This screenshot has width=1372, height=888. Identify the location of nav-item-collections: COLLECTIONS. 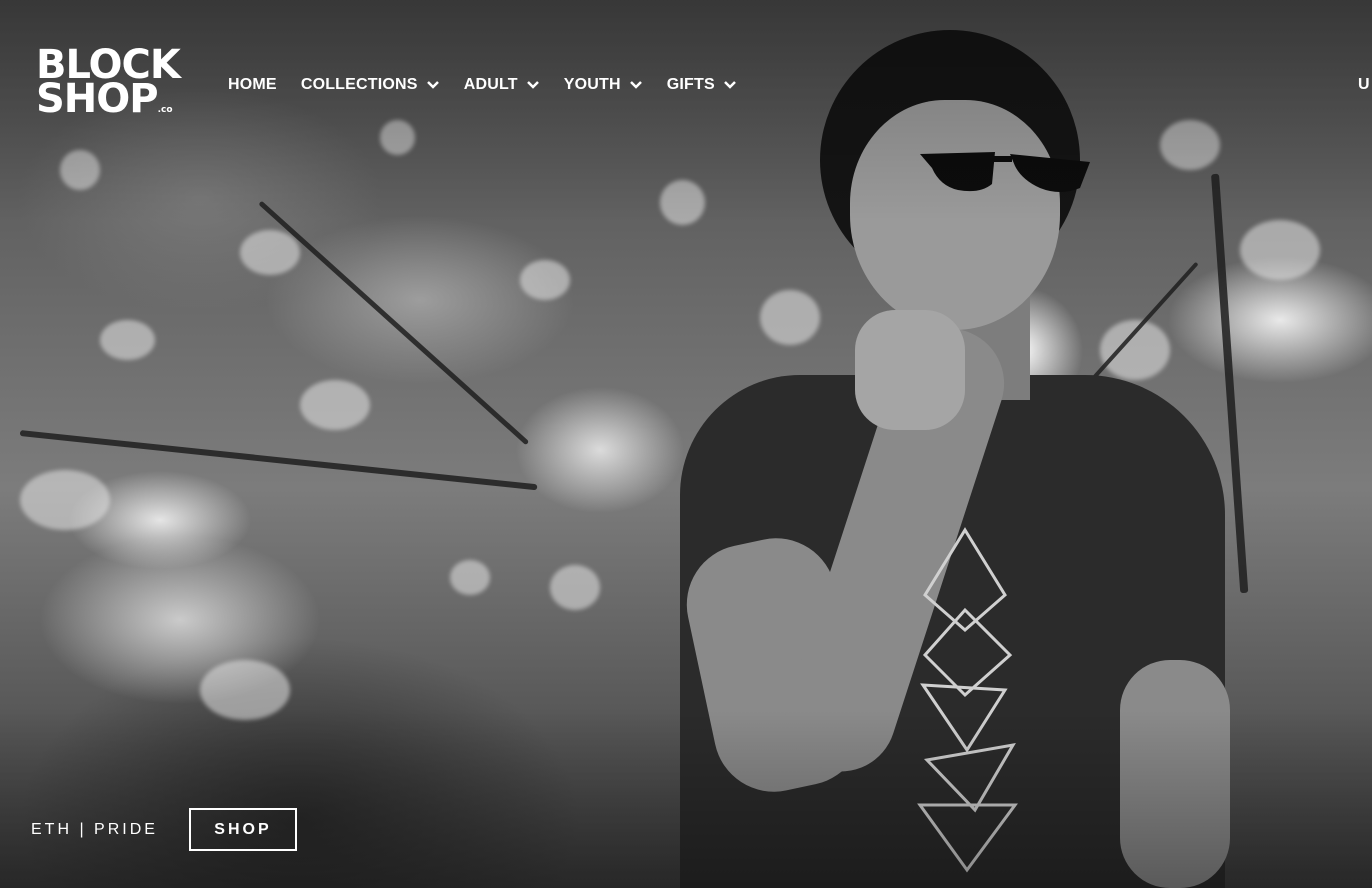
(370, 85).